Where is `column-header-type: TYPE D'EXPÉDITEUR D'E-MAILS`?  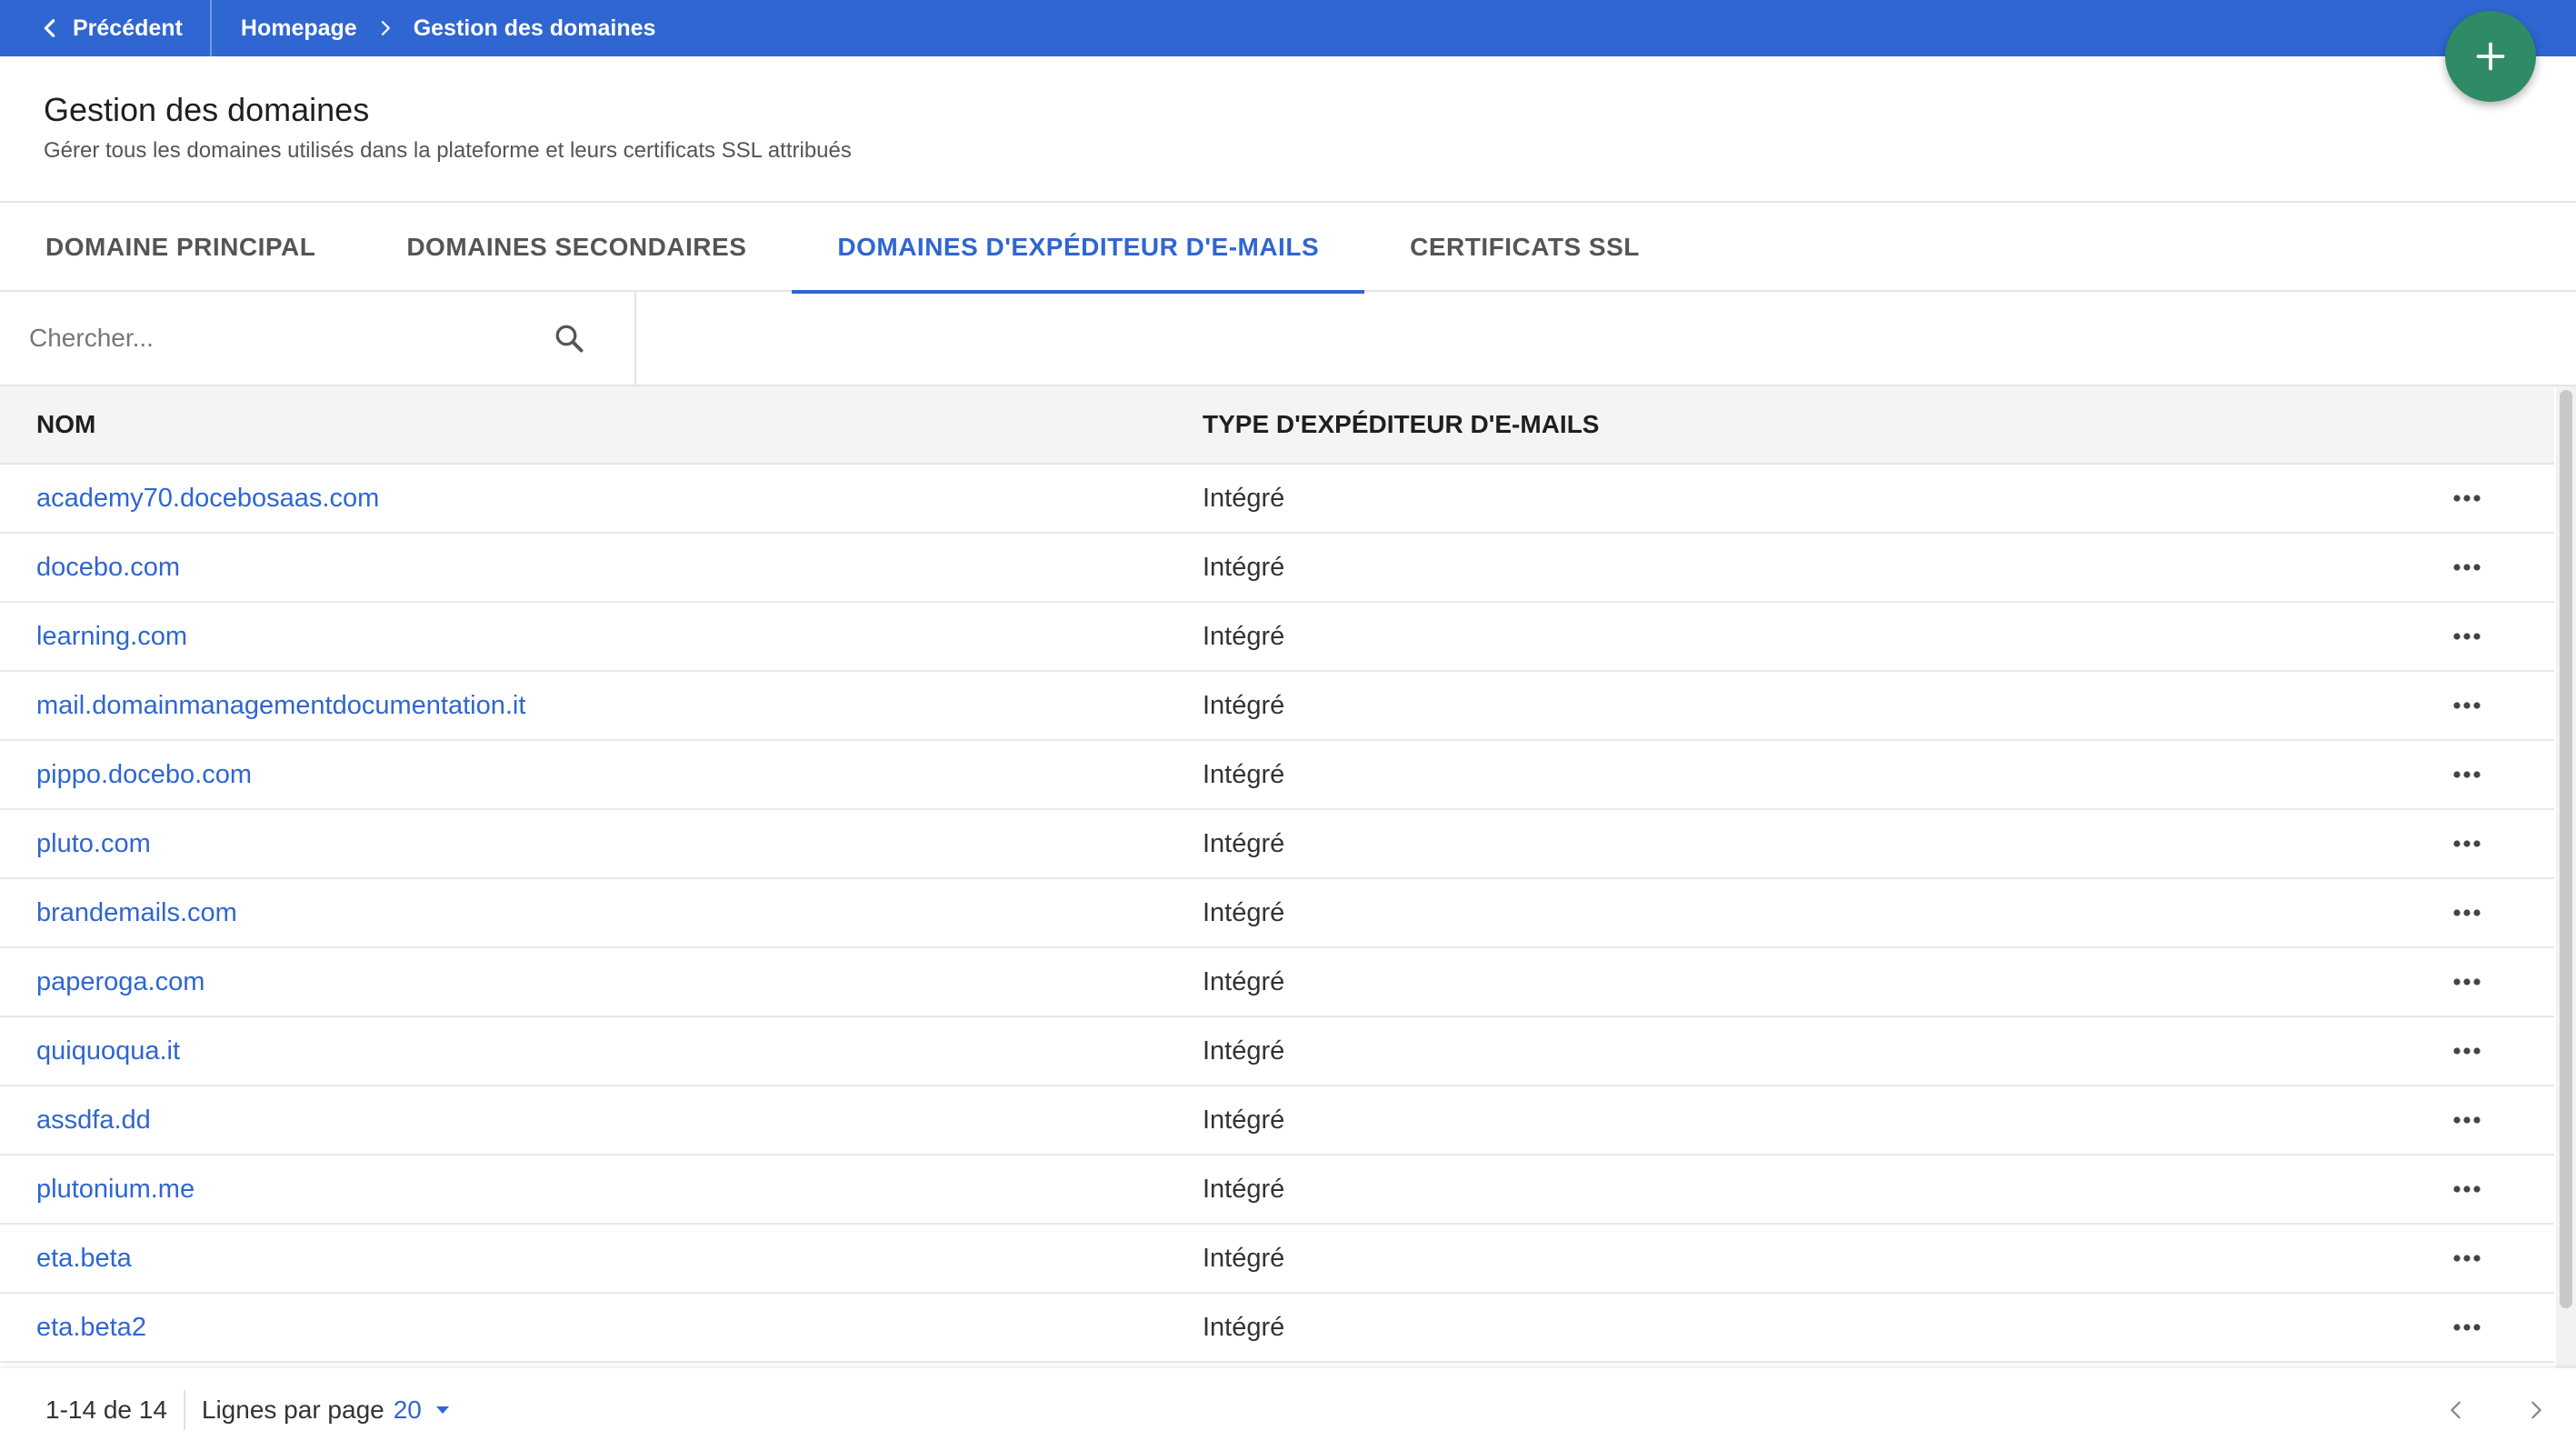 column-header-type: TYPE D'EXPÉDITEUR D'E-MAILS is located at coordinates (1748, 425).